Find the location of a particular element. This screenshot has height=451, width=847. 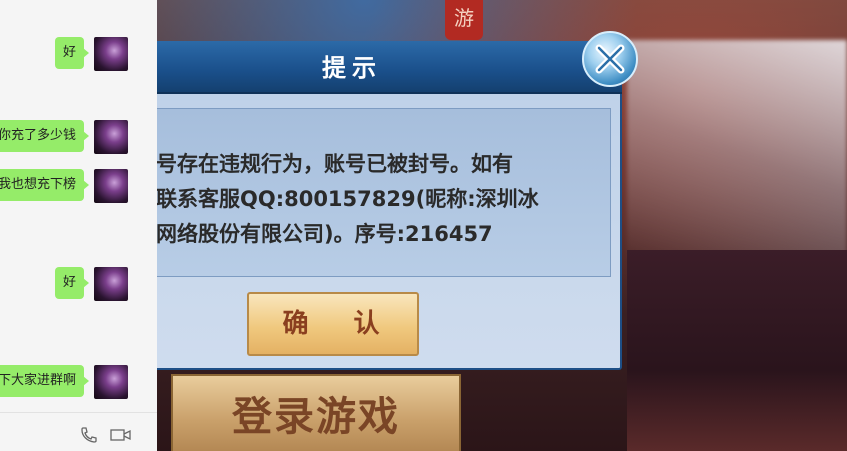

message-line: 联系客服QQ:800157829(昵称:深圳冰 is located at coordinates (348, 199).